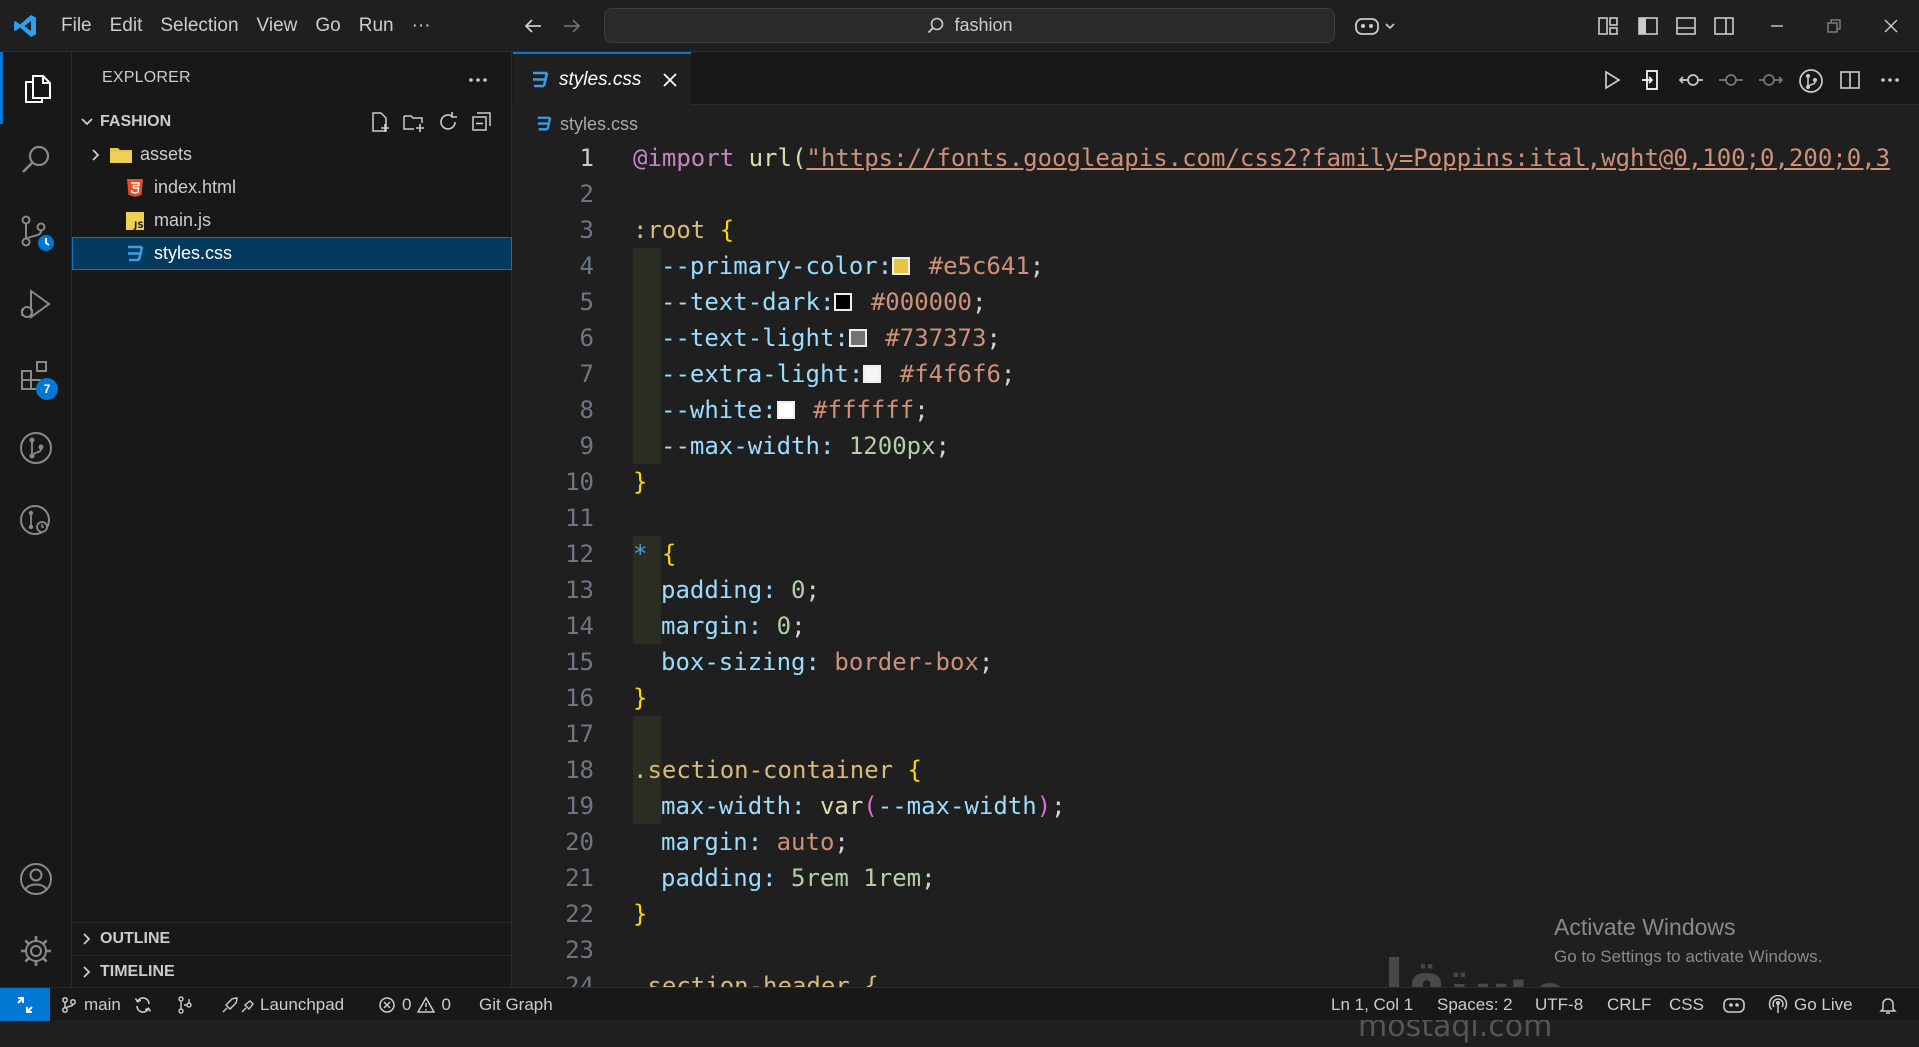  I want to click on new-file-icon, so click(380, 122).